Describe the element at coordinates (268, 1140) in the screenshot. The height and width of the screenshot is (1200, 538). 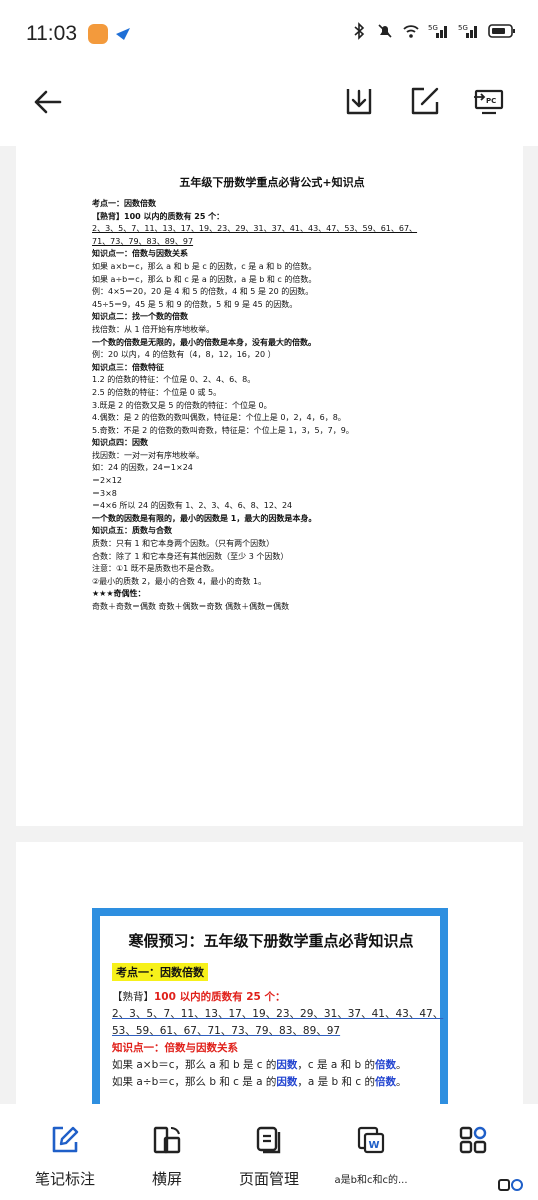
I see `page-manage-icon` at that location.